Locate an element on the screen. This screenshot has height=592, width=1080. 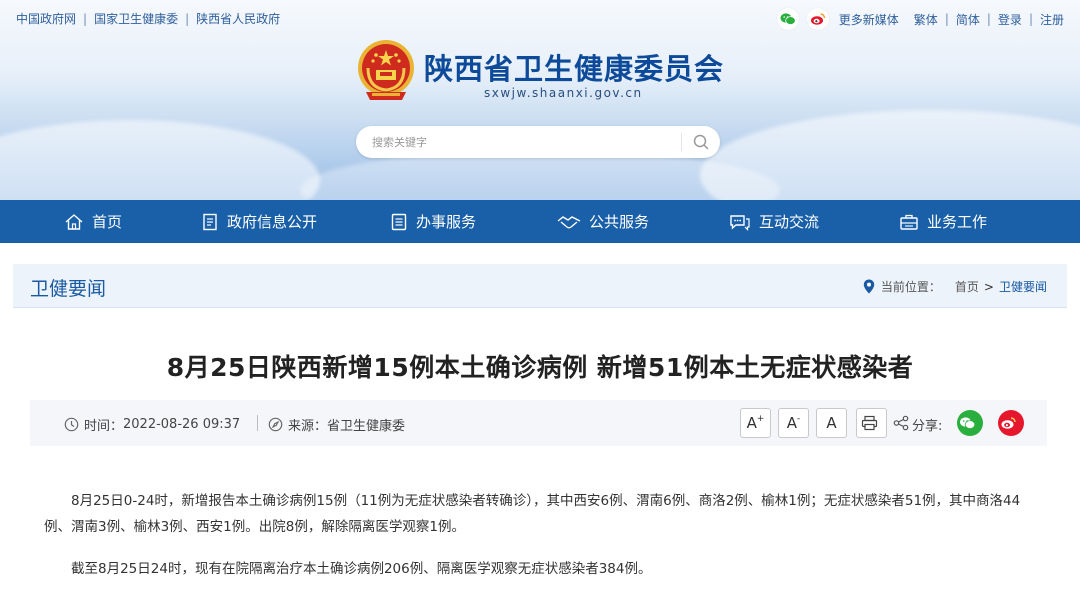
top-links: 中国政府网 | 国家卫生健康委 | 陕西省人民政府 is located at coordinates (148, 18).